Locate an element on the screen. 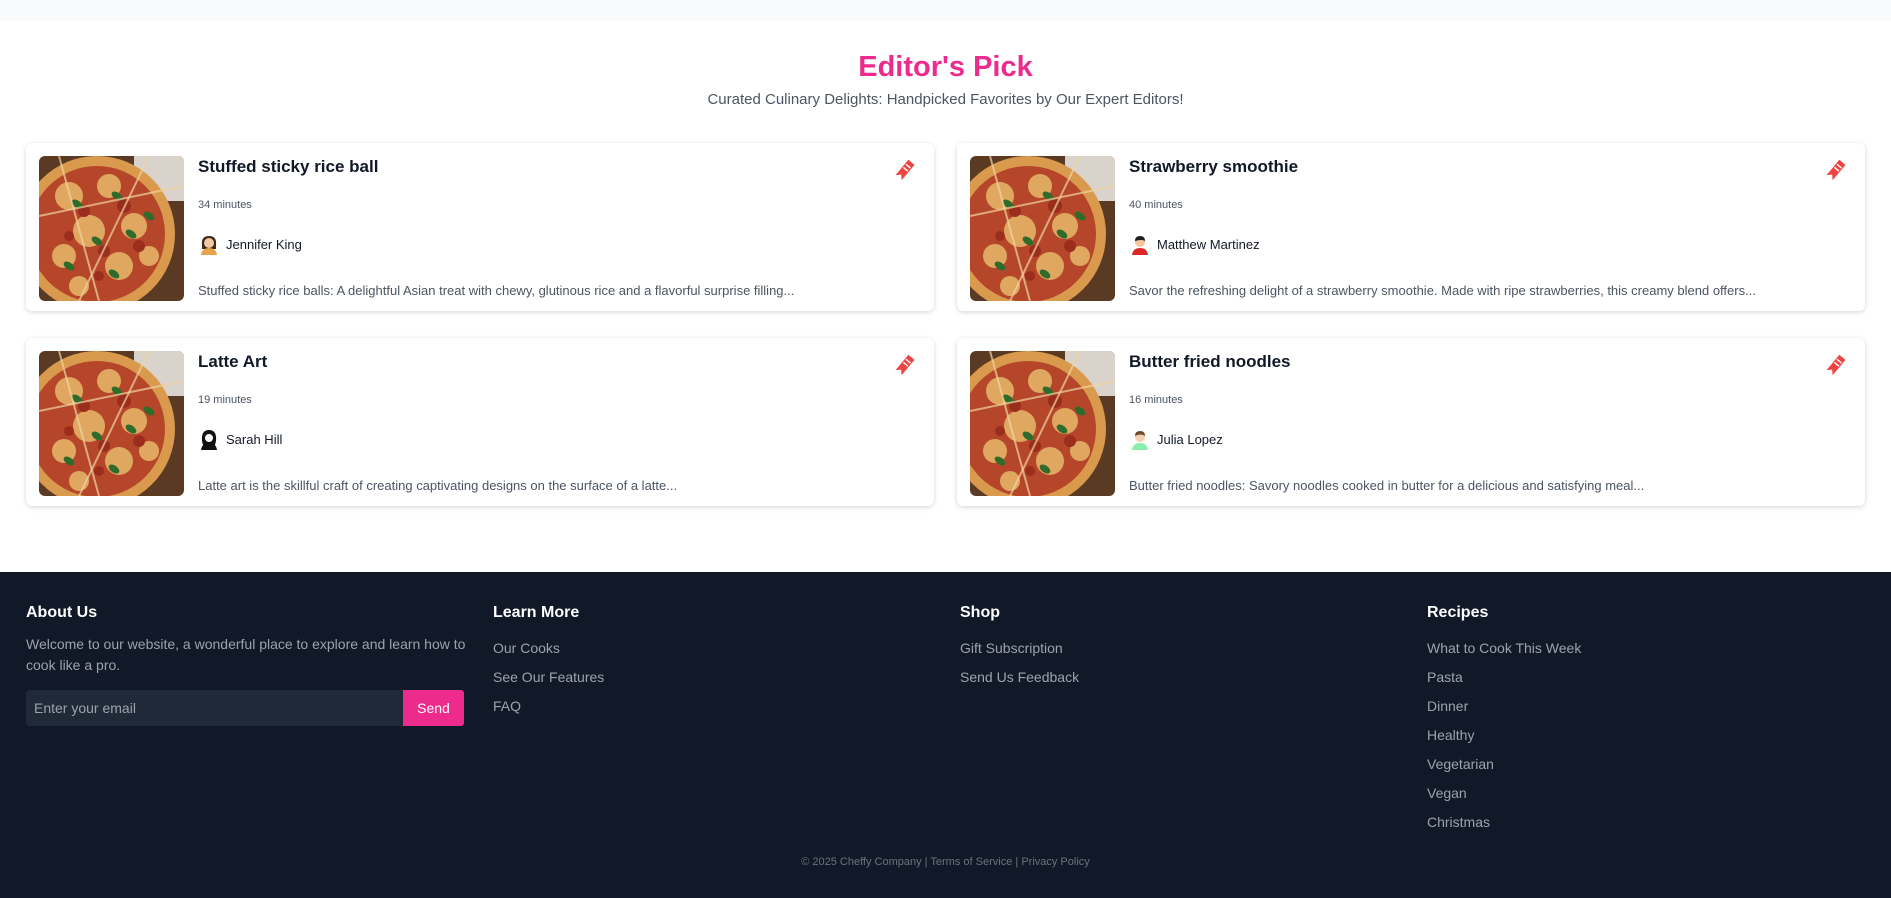 This screenshot has width=1891, height=898. recipe-author: Matthew Martinez is located at coordinates (1194, 244).